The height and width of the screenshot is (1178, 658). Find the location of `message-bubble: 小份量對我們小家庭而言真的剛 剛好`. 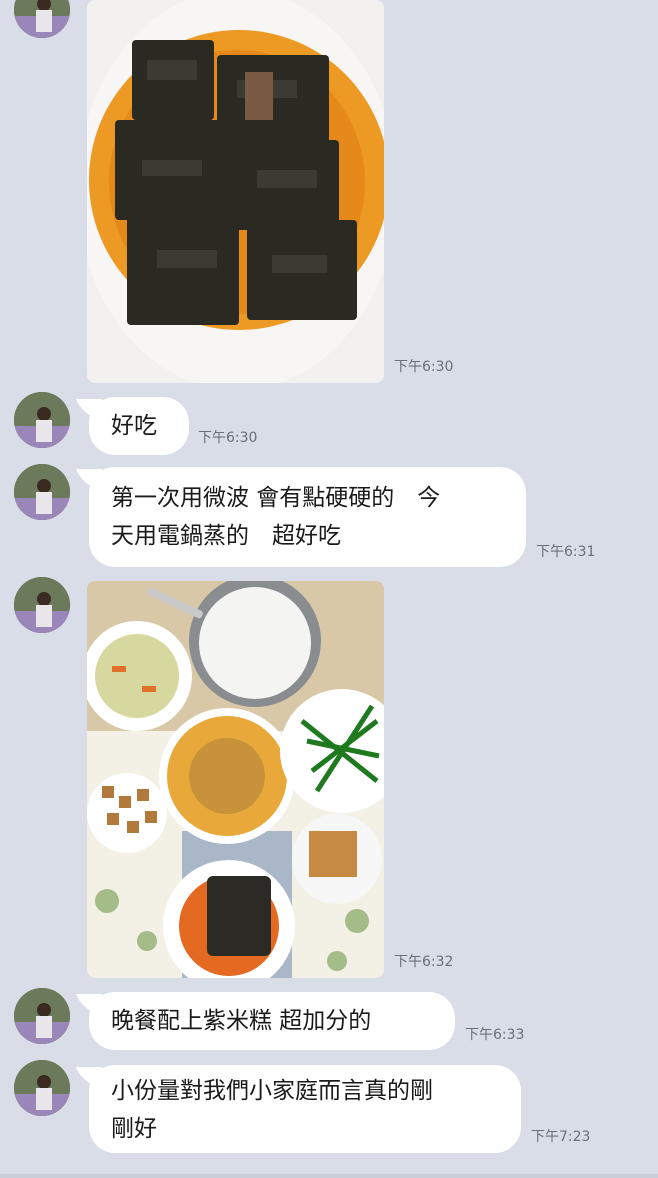

message-bubble: 小份量對我們小家庭而言真的剛 剛好 is located at coordinates (305, 1109).